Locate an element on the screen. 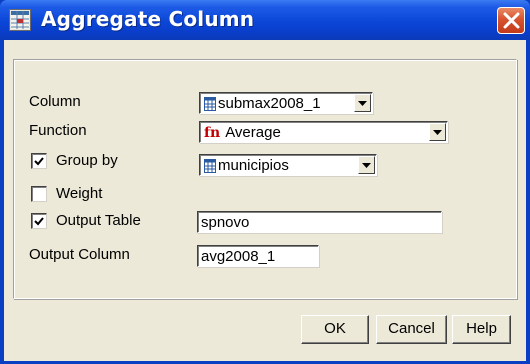 This screenshot has width=530, height=364. output-table-checkbox is located at coordinates (39, 221).